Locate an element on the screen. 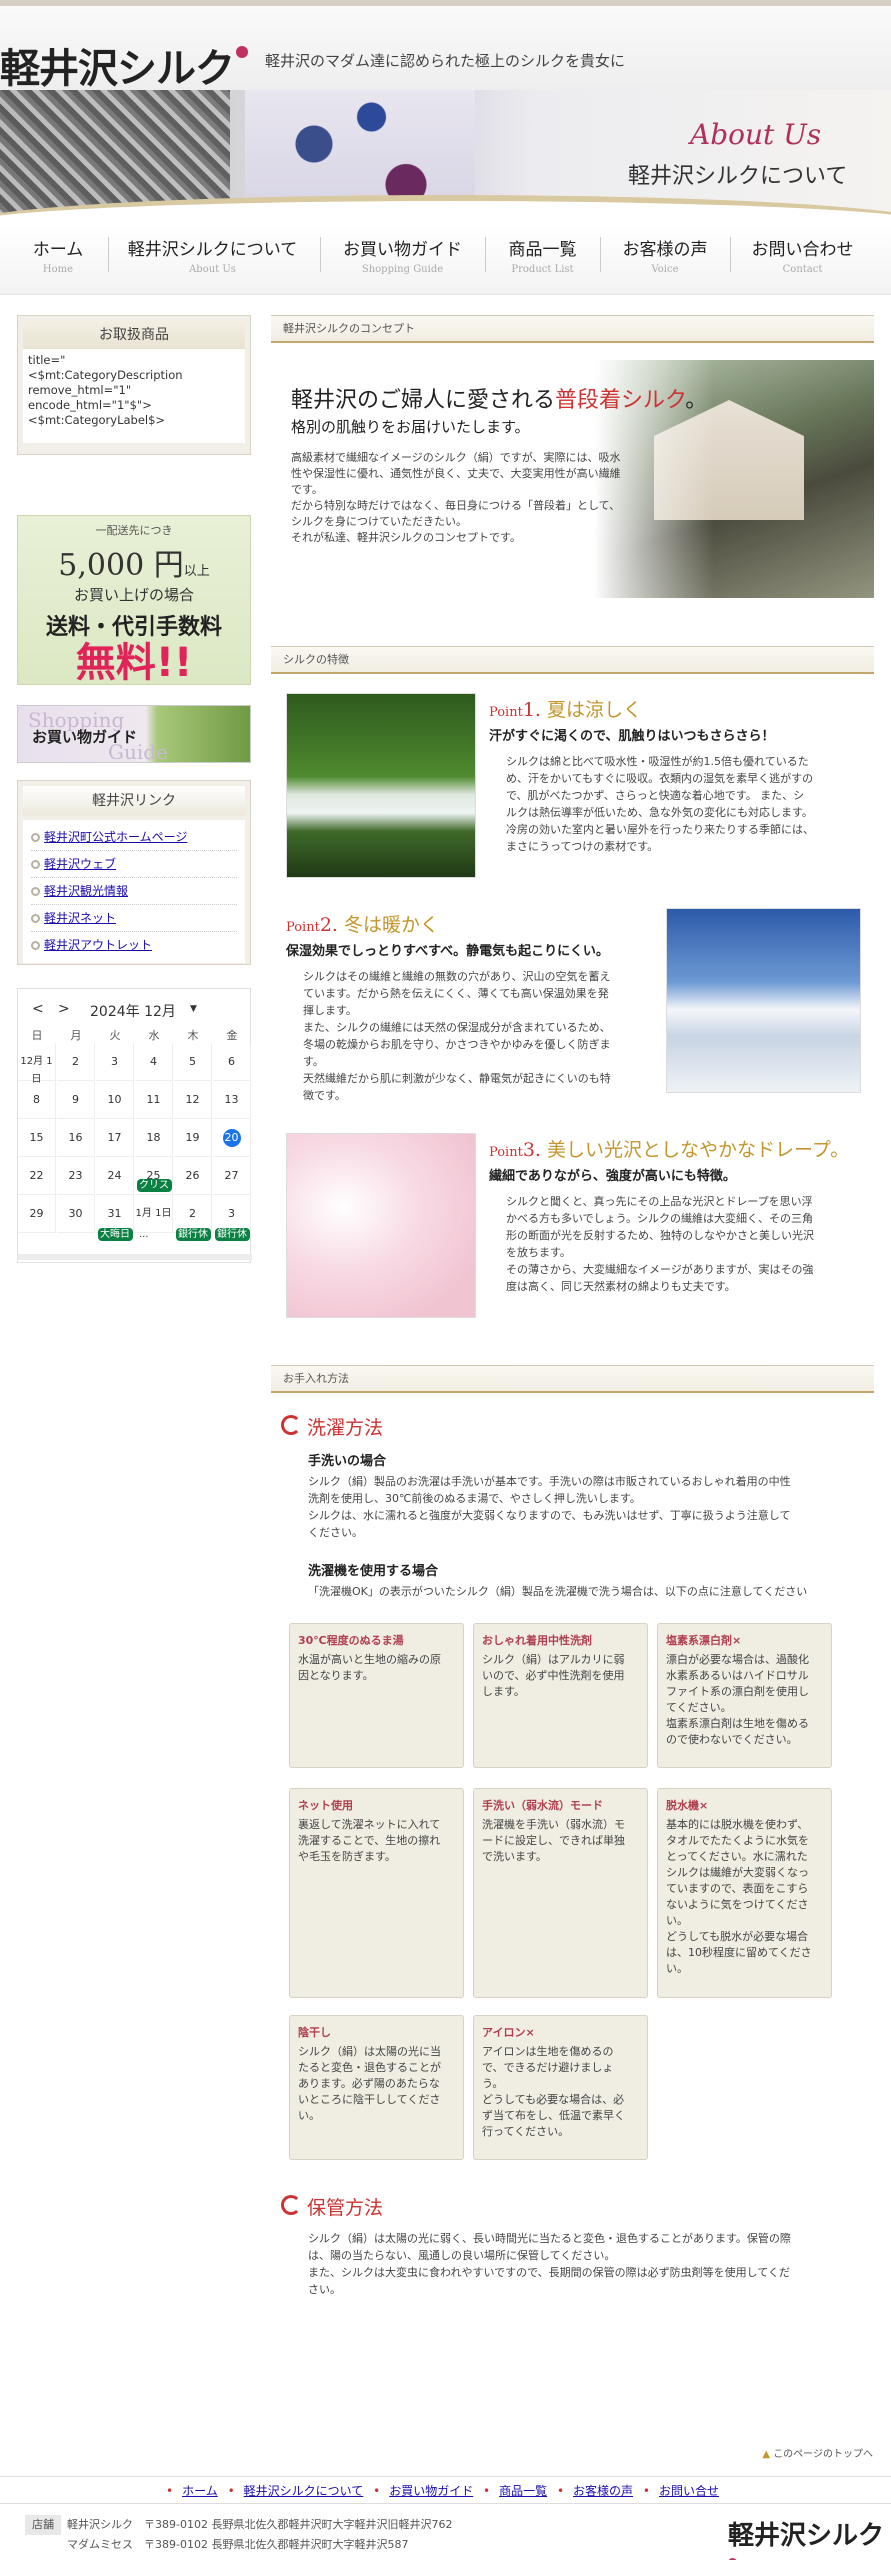  shipping-line-3: 送料・代引手数料 is located at coordinates (133, 627).